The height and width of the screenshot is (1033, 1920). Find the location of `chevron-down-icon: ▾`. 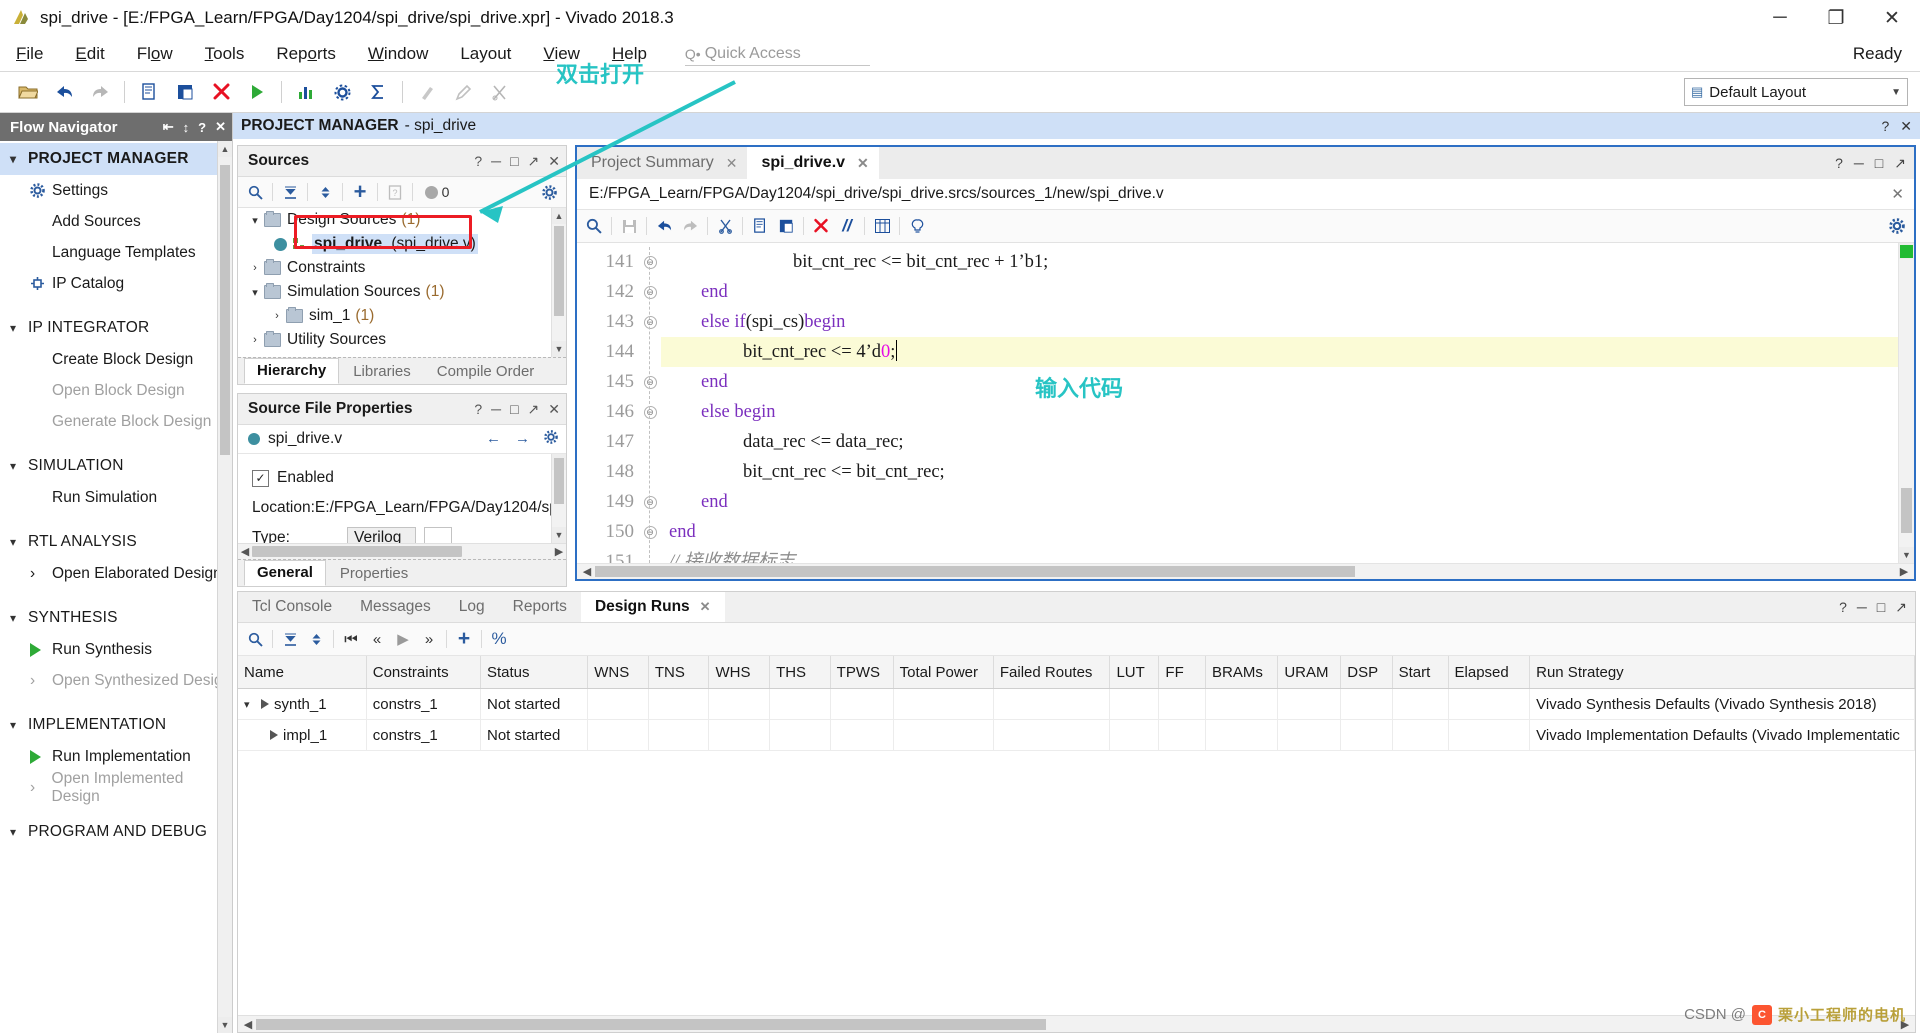

chevron-down-icon: ▾ is located at coordinates (255, 292).